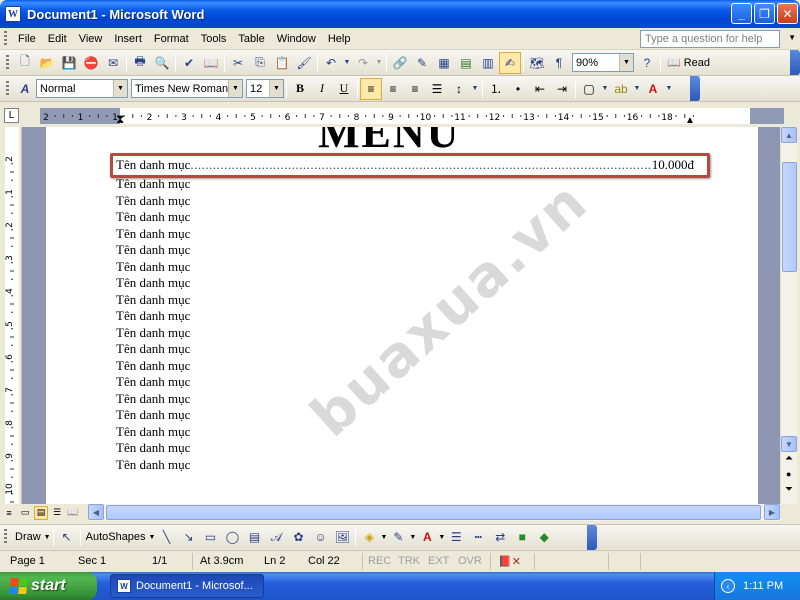  Describe the element at coordinates (438, 561) in the screenshot. I see `status-ext: EXT` at that location.